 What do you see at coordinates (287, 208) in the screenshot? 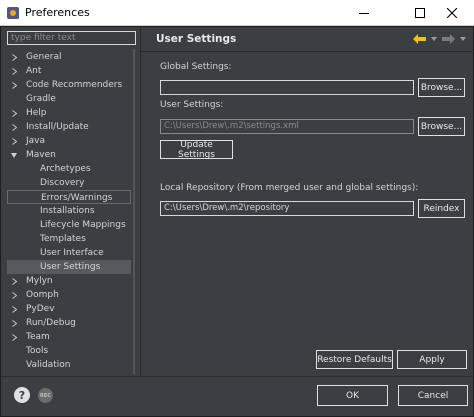
I see `local-repository-field: C:\Users\Drew\.m2\repository` at bounding box center [287, 208].